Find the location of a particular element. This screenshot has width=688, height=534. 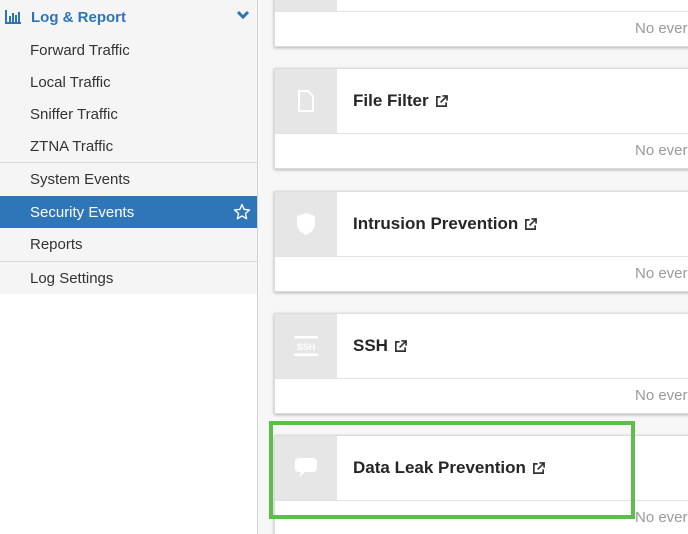

sidebar-item-label: ZTNA Traffic is located at coordinates (72, 146).